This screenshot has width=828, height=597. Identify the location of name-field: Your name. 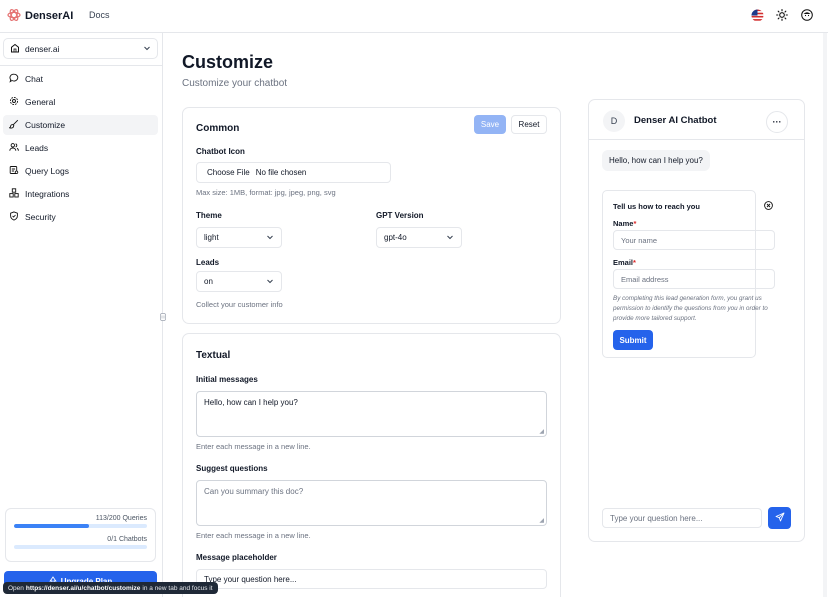
(694, 240).